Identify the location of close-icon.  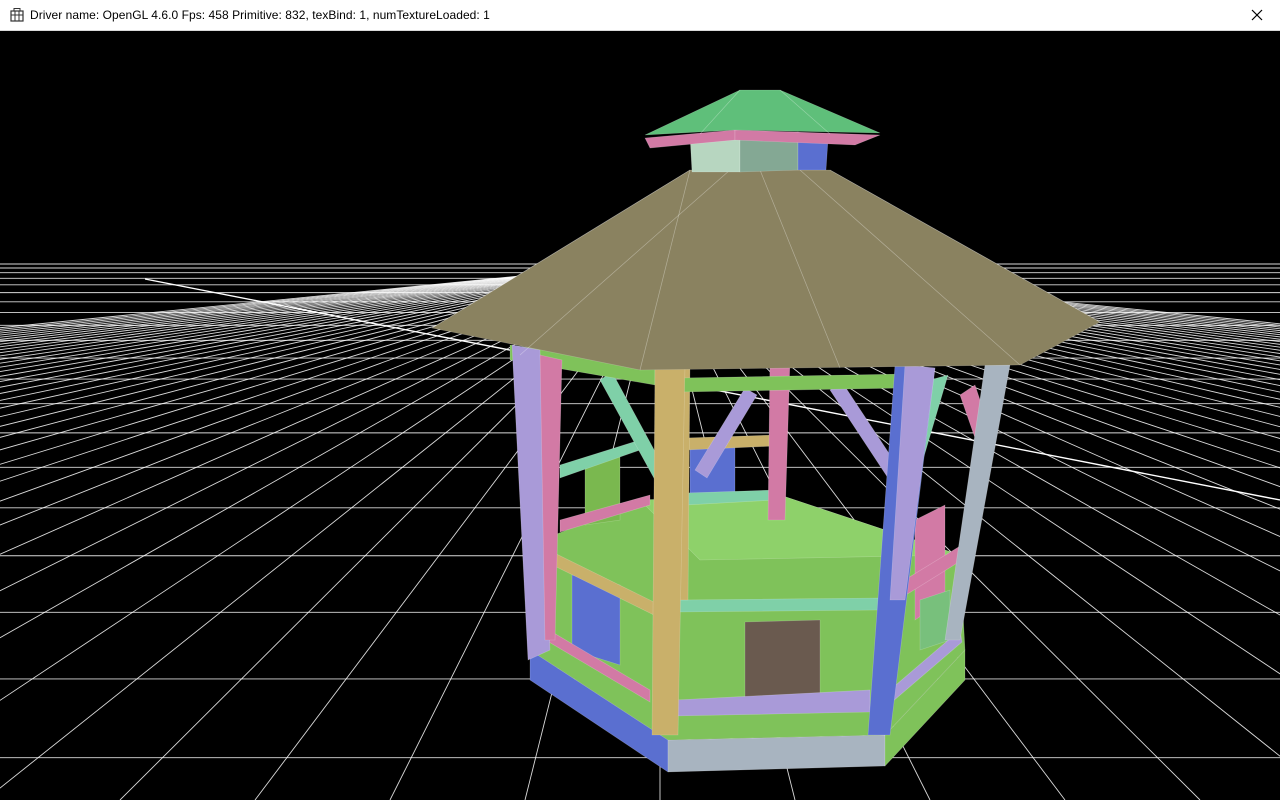
(1257, 15).